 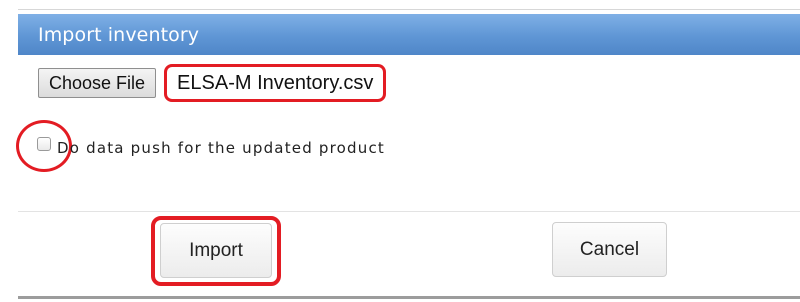 I want to click on dialog-title-bar: Import inventory, so click(x=409, y=34).